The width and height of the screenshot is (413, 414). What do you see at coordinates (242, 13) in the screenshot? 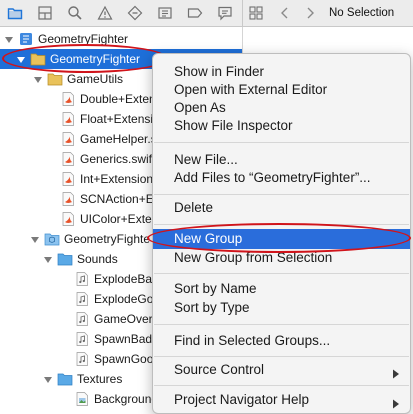
I see `toolbar-divider` at bounding box center [242, 13].